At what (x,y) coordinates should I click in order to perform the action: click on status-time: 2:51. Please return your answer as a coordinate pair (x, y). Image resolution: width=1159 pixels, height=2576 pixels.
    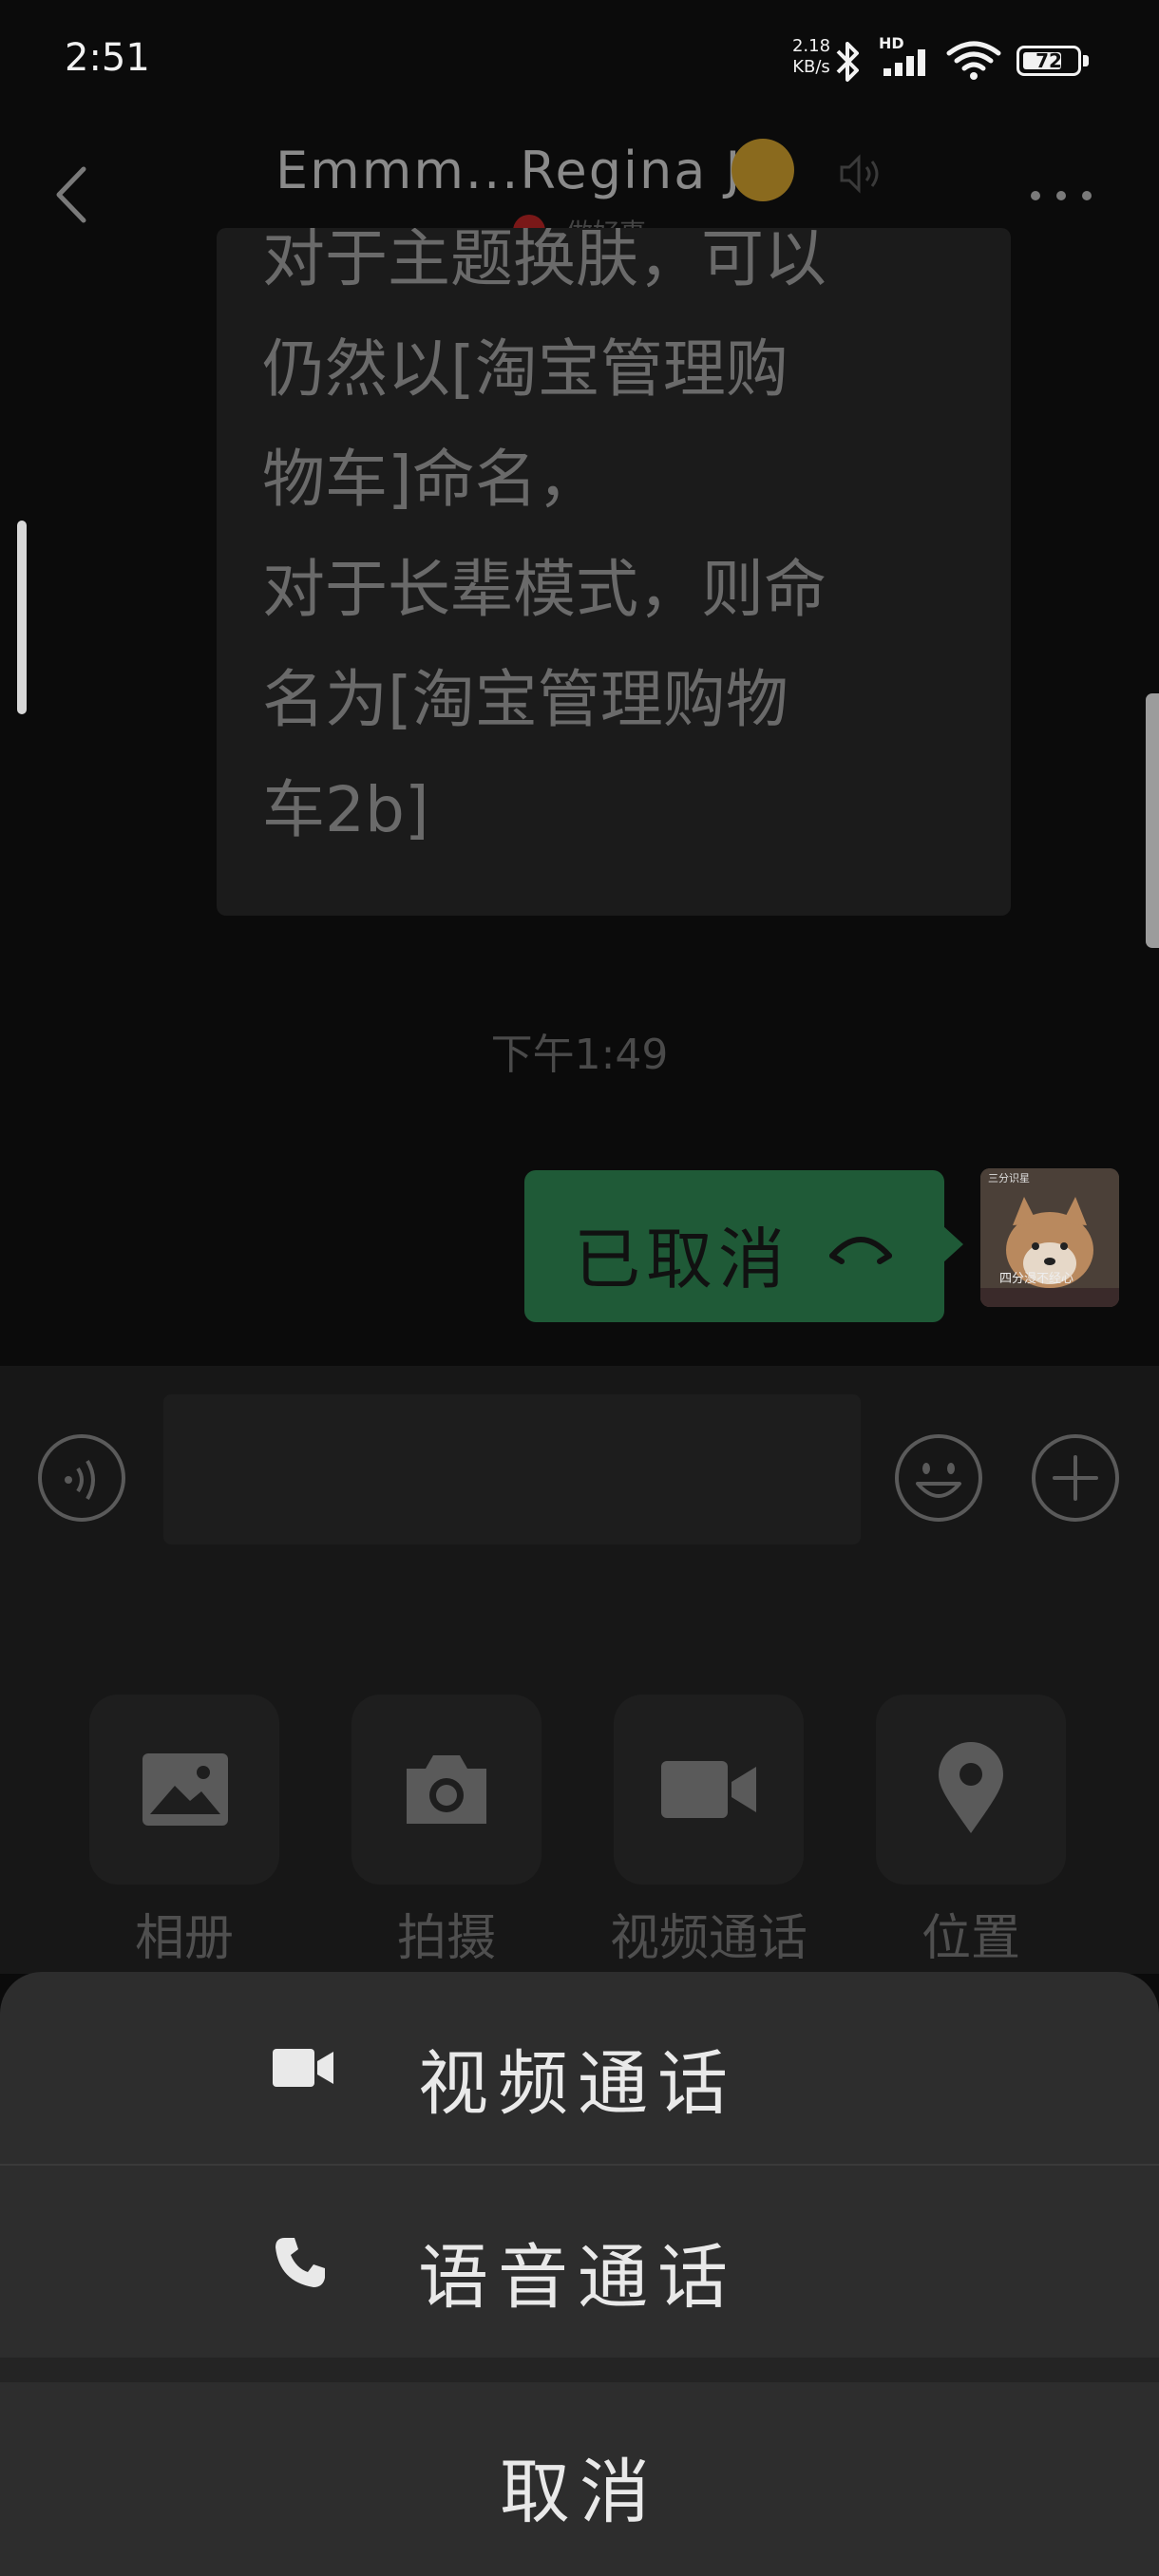
    Looking at the image, I should click on (107, 58).